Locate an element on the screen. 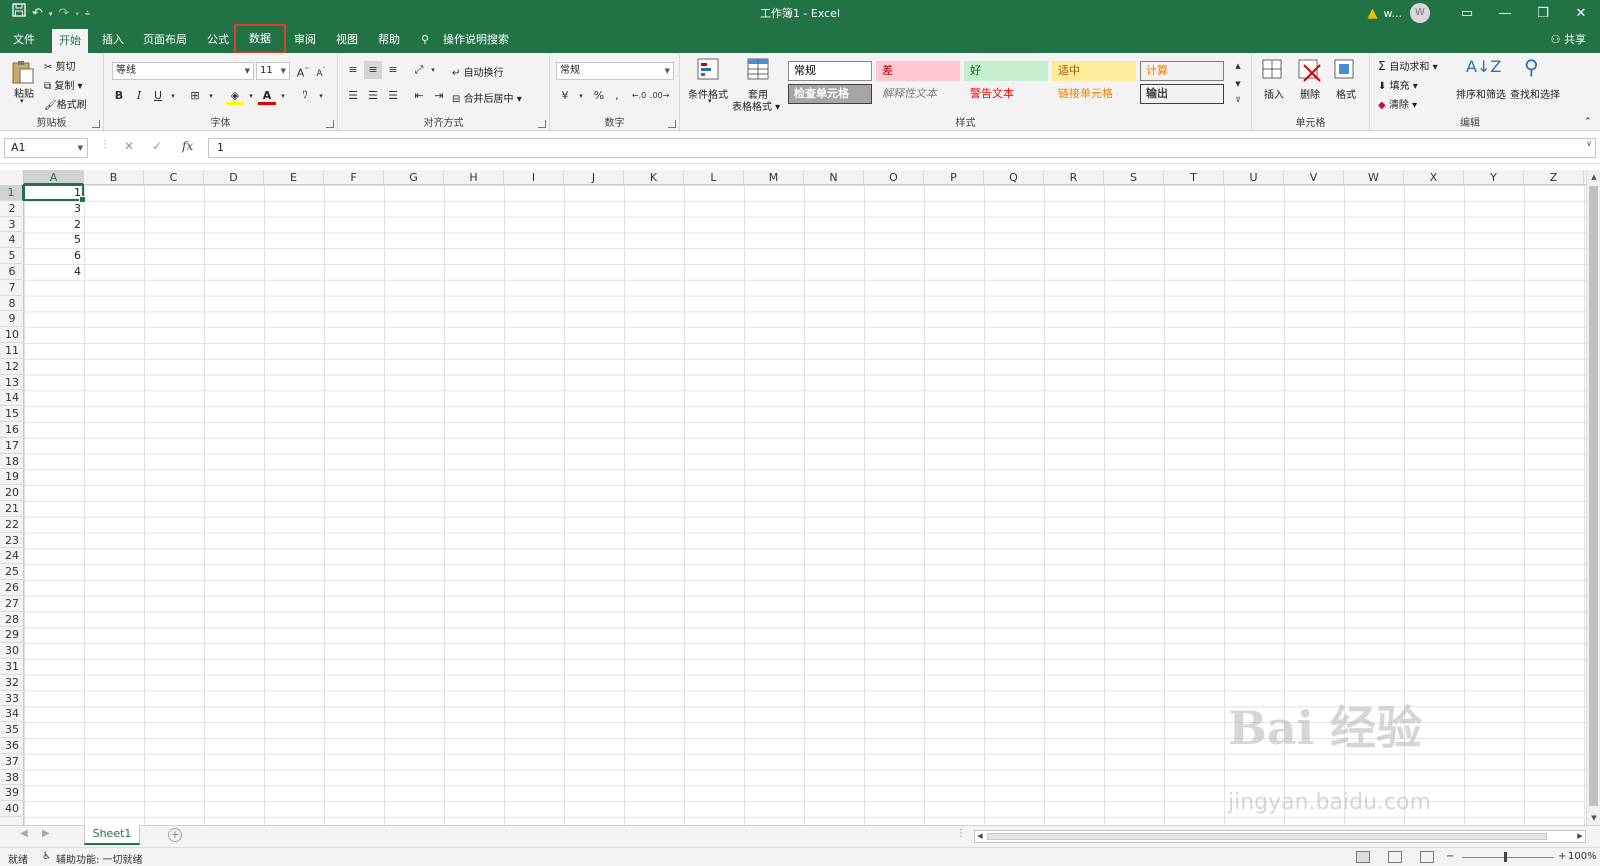  conditional-formatting-icon is located at coordinates (709, 70).